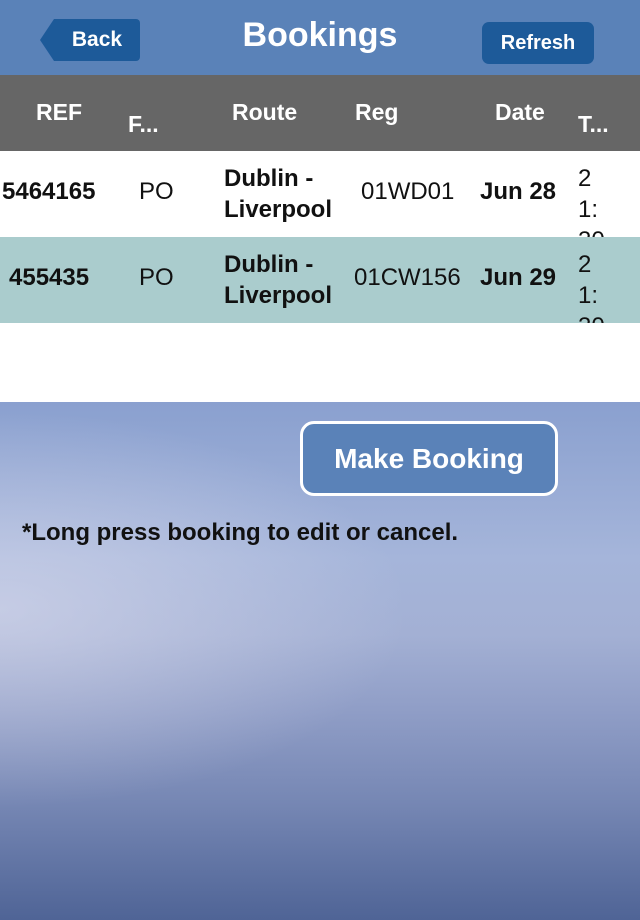  Describe the element at coordinates (49, 191) in the screenshot. I see `booking-ref: 5464165` at that location.